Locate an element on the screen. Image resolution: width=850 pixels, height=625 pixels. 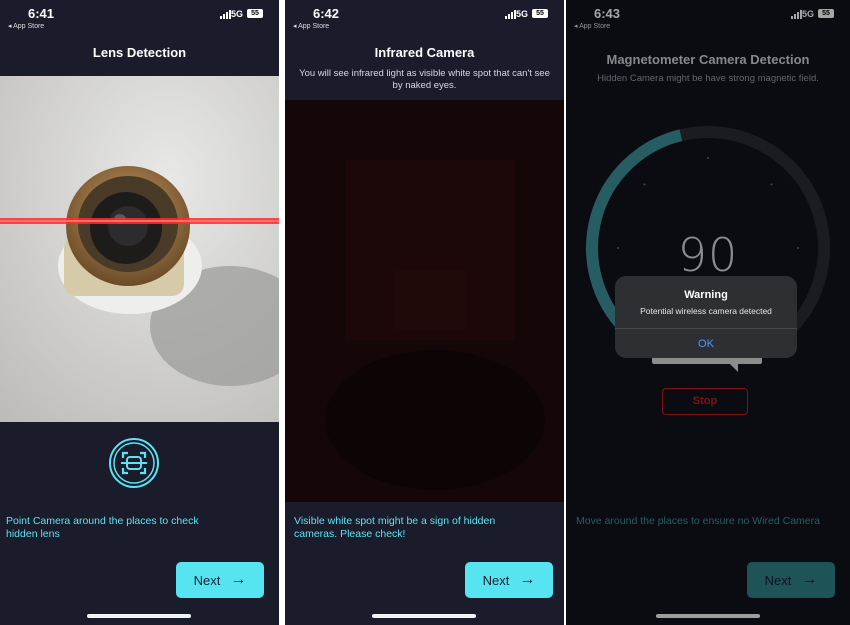
scan-button is located at coordinates (134, 463).